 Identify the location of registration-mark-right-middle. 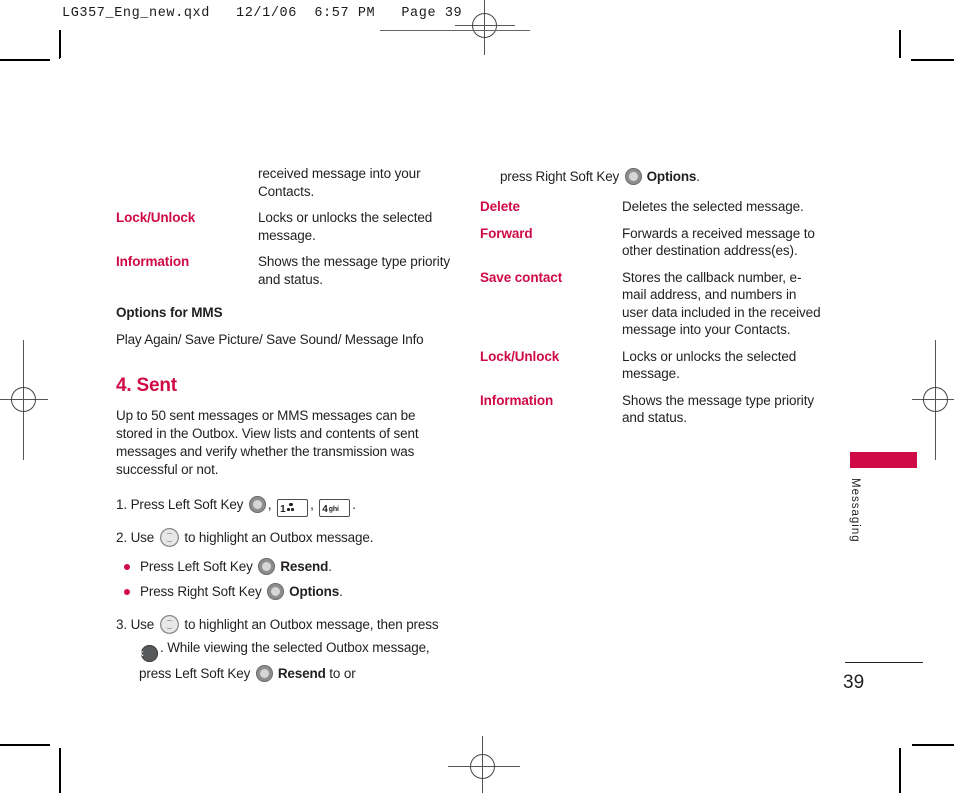
(929, 400).